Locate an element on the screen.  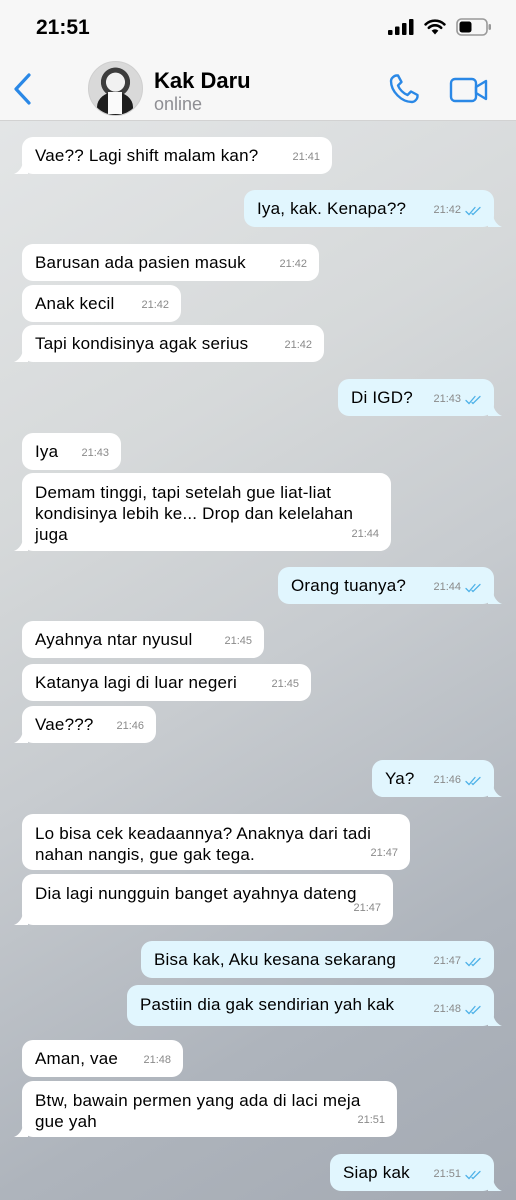
chat-header: 21:51 Kak Daru online is located at coordinates (258, 60).